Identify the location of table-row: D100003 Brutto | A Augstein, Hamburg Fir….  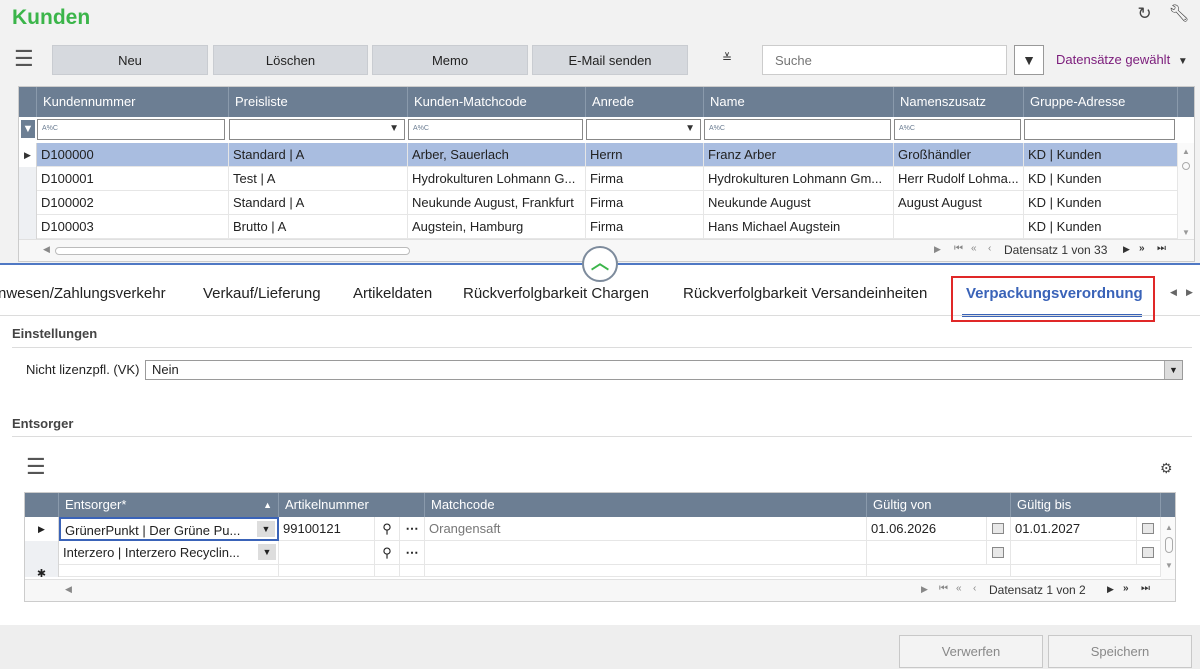
(598, 227).